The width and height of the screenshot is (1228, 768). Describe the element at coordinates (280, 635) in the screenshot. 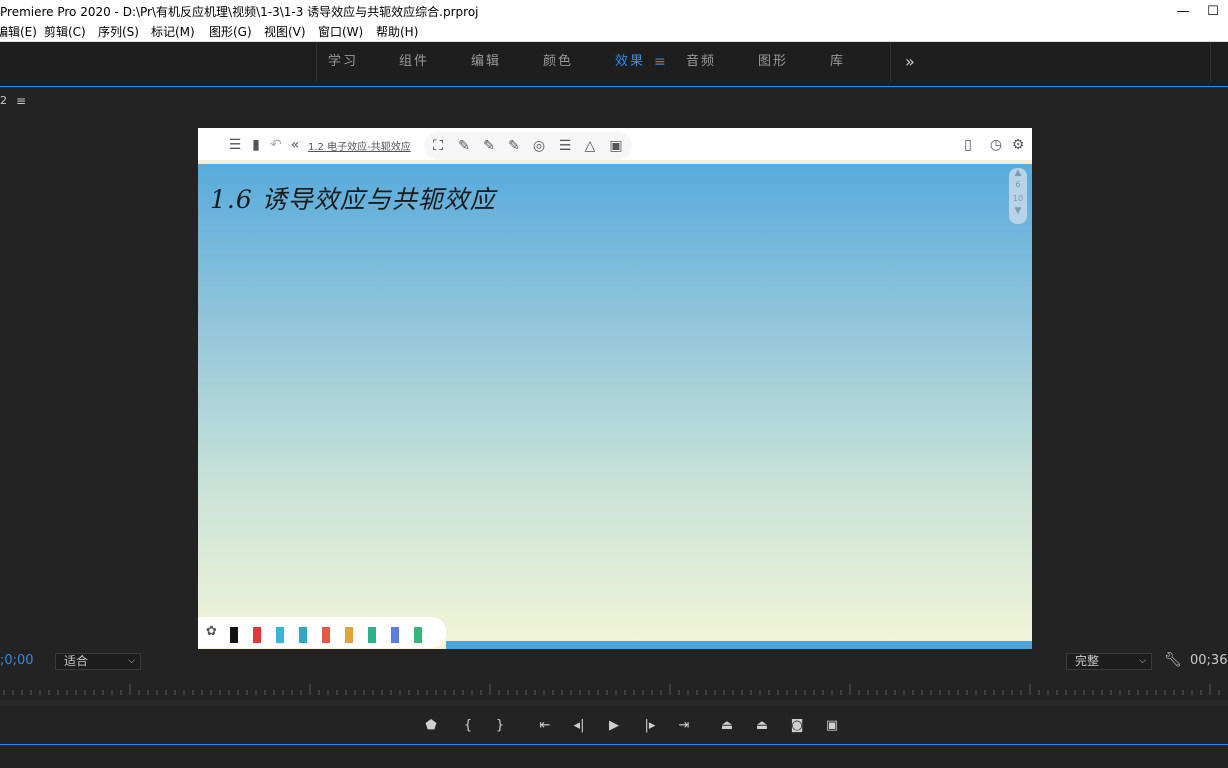

I see `cyan-pen-icon` at that location.